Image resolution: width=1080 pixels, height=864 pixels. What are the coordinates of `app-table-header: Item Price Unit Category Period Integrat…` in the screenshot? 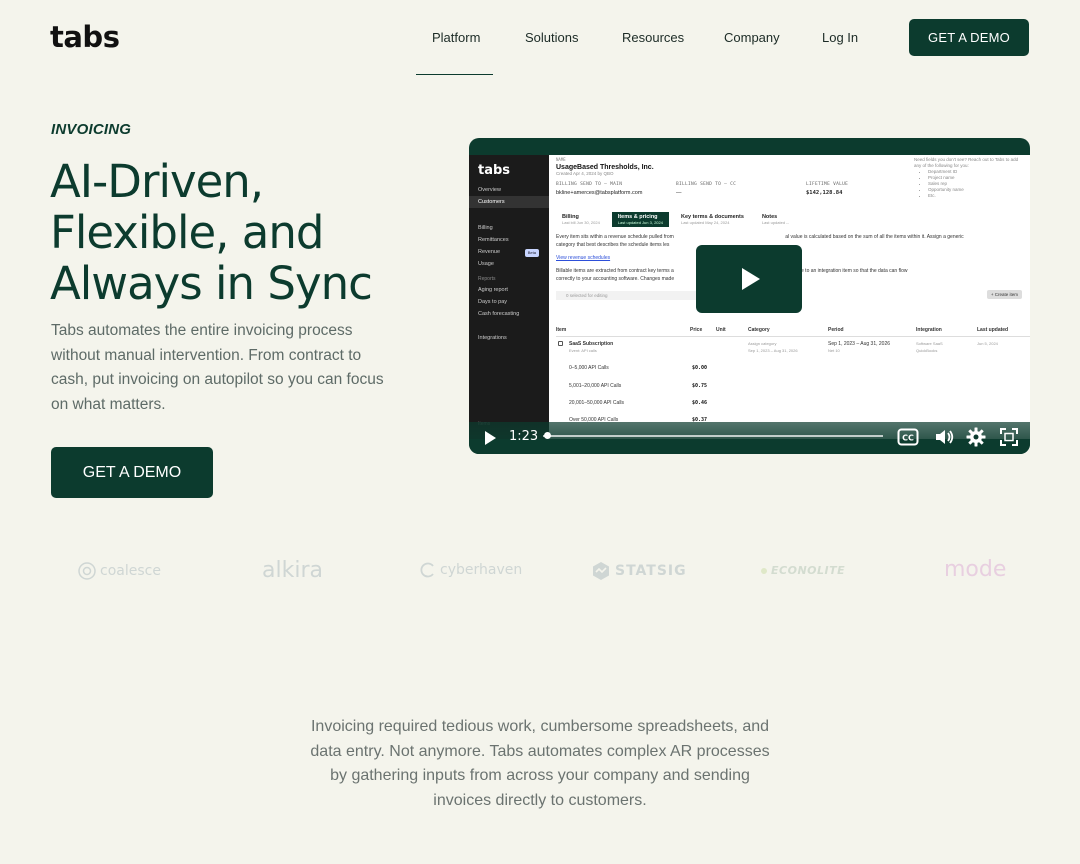 It's located at (793, 332).